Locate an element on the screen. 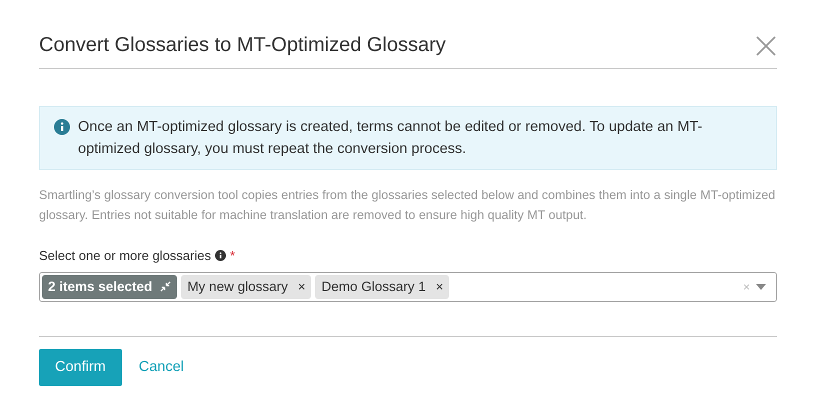 The image size is (815, 407). chip-label: Demo Glossary 1 is located at coordinates (373, 287).